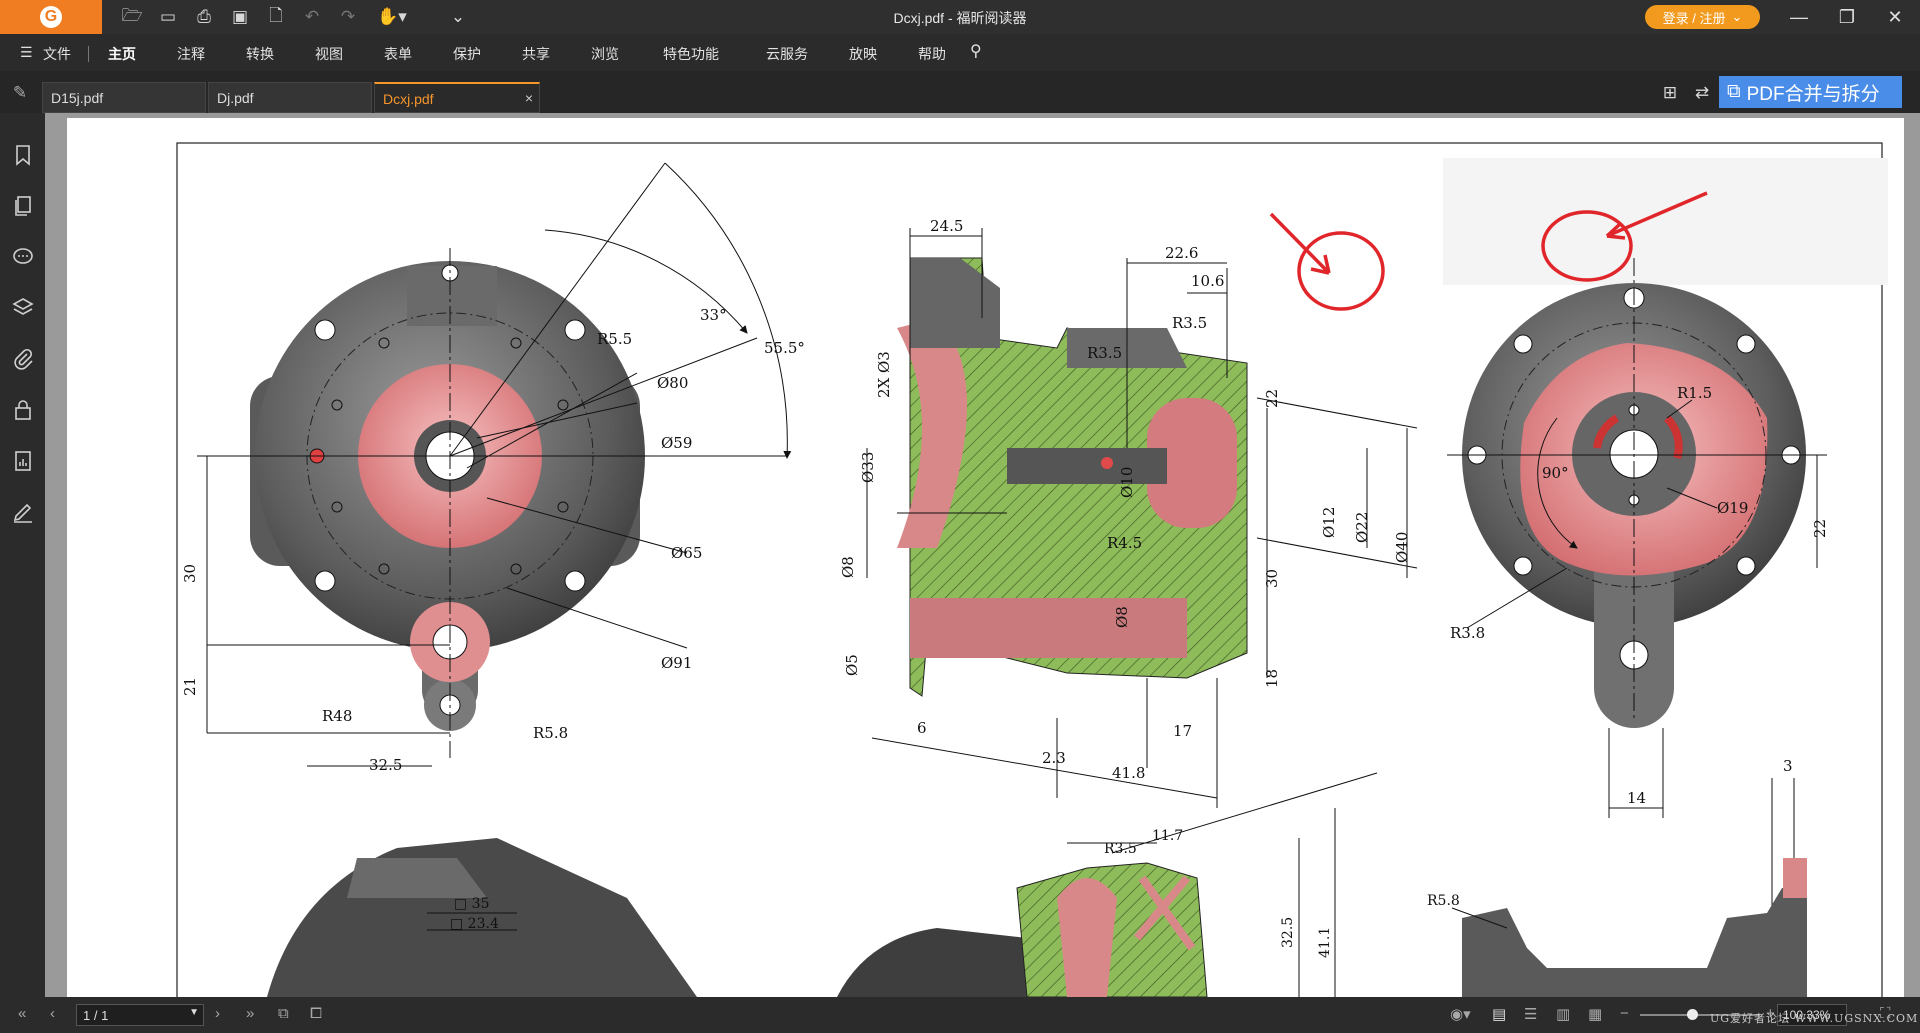  What do you see at coordinates (1799, 17) in the screenshot?
I see `minimize-icon: —` at bounding box center [1799, 17].